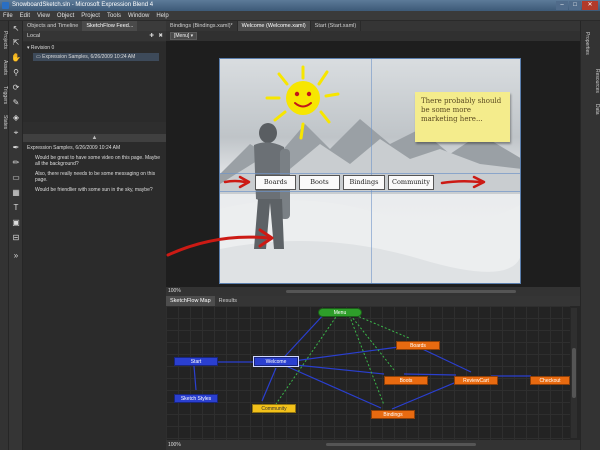 The height and width of the screenshot is (450, 600). Describe the element at coordinates (4, 122) in the screenshot. I see `tab-states: States` at that location.